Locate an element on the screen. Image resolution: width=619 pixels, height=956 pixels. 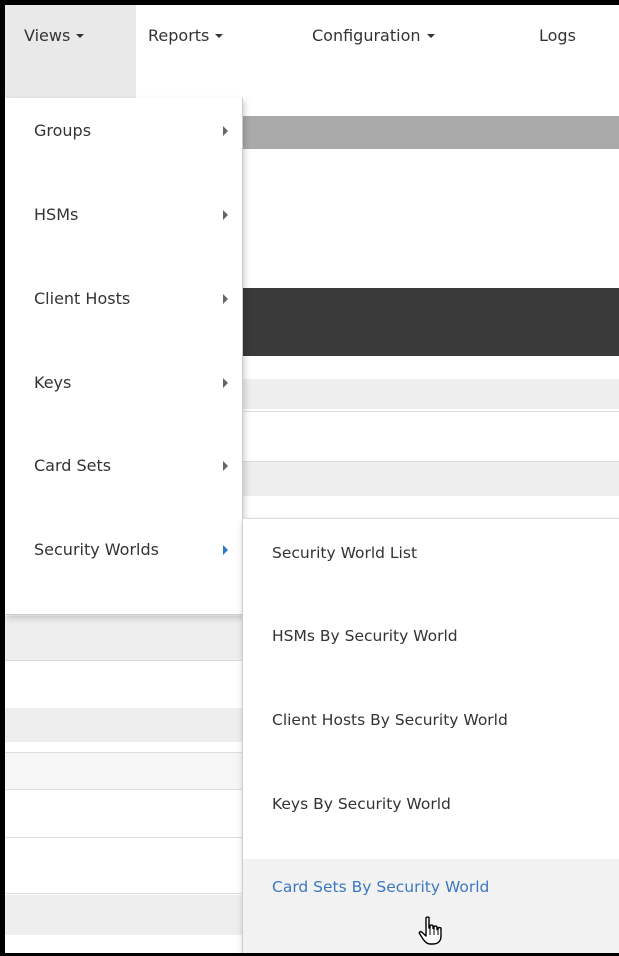
menu-item-label: Card Sets is located at coordinates (73, 465).